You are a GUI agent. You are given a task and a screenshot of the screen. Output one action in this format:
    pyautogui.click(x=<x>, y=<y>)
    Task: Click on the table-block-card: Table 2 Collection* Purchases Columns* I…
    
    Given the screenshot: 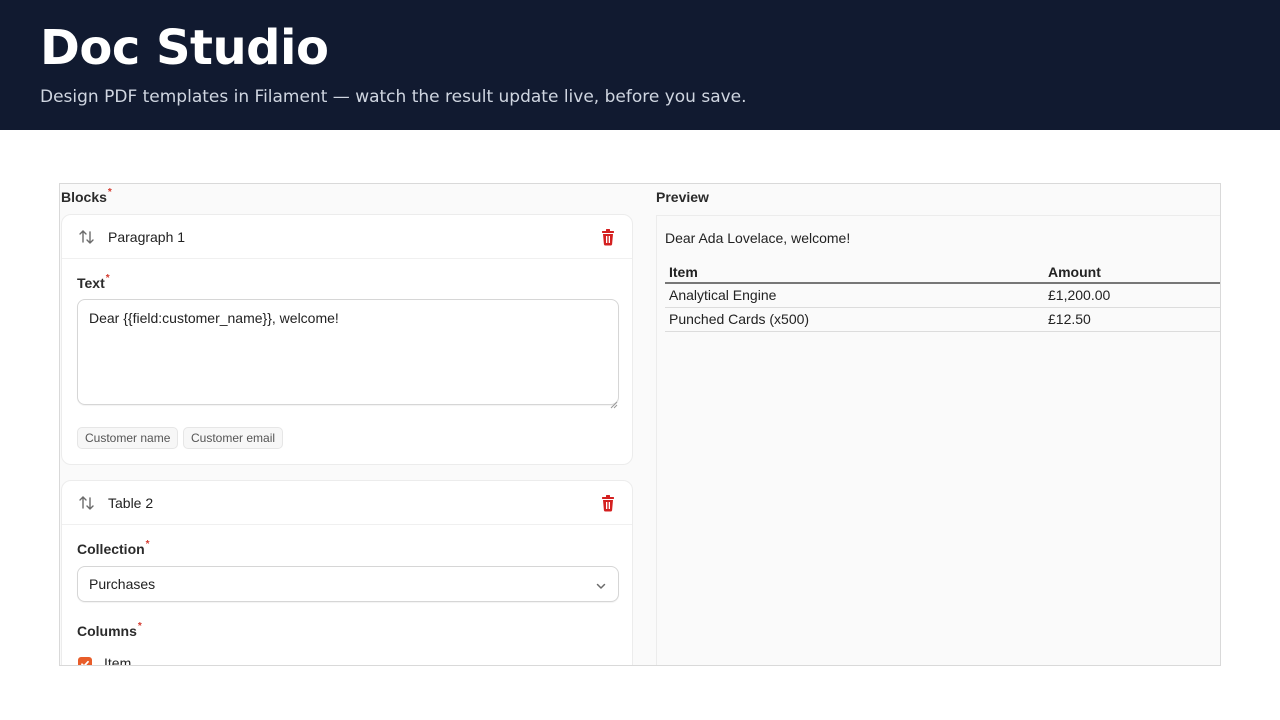 What is the action you would take?
    pyautogui.click(x=347, y=573)
    